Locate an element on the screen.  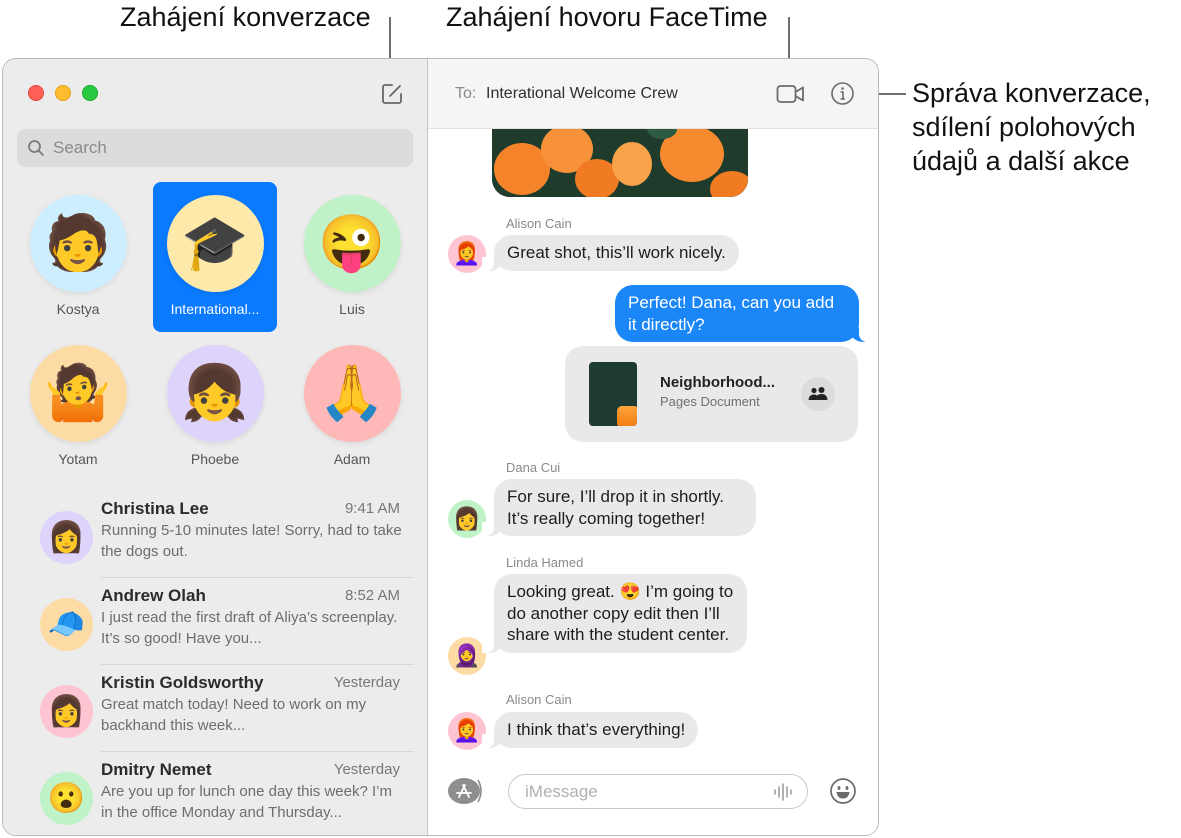
video-camera-icon is located at coordinates (790, 94).